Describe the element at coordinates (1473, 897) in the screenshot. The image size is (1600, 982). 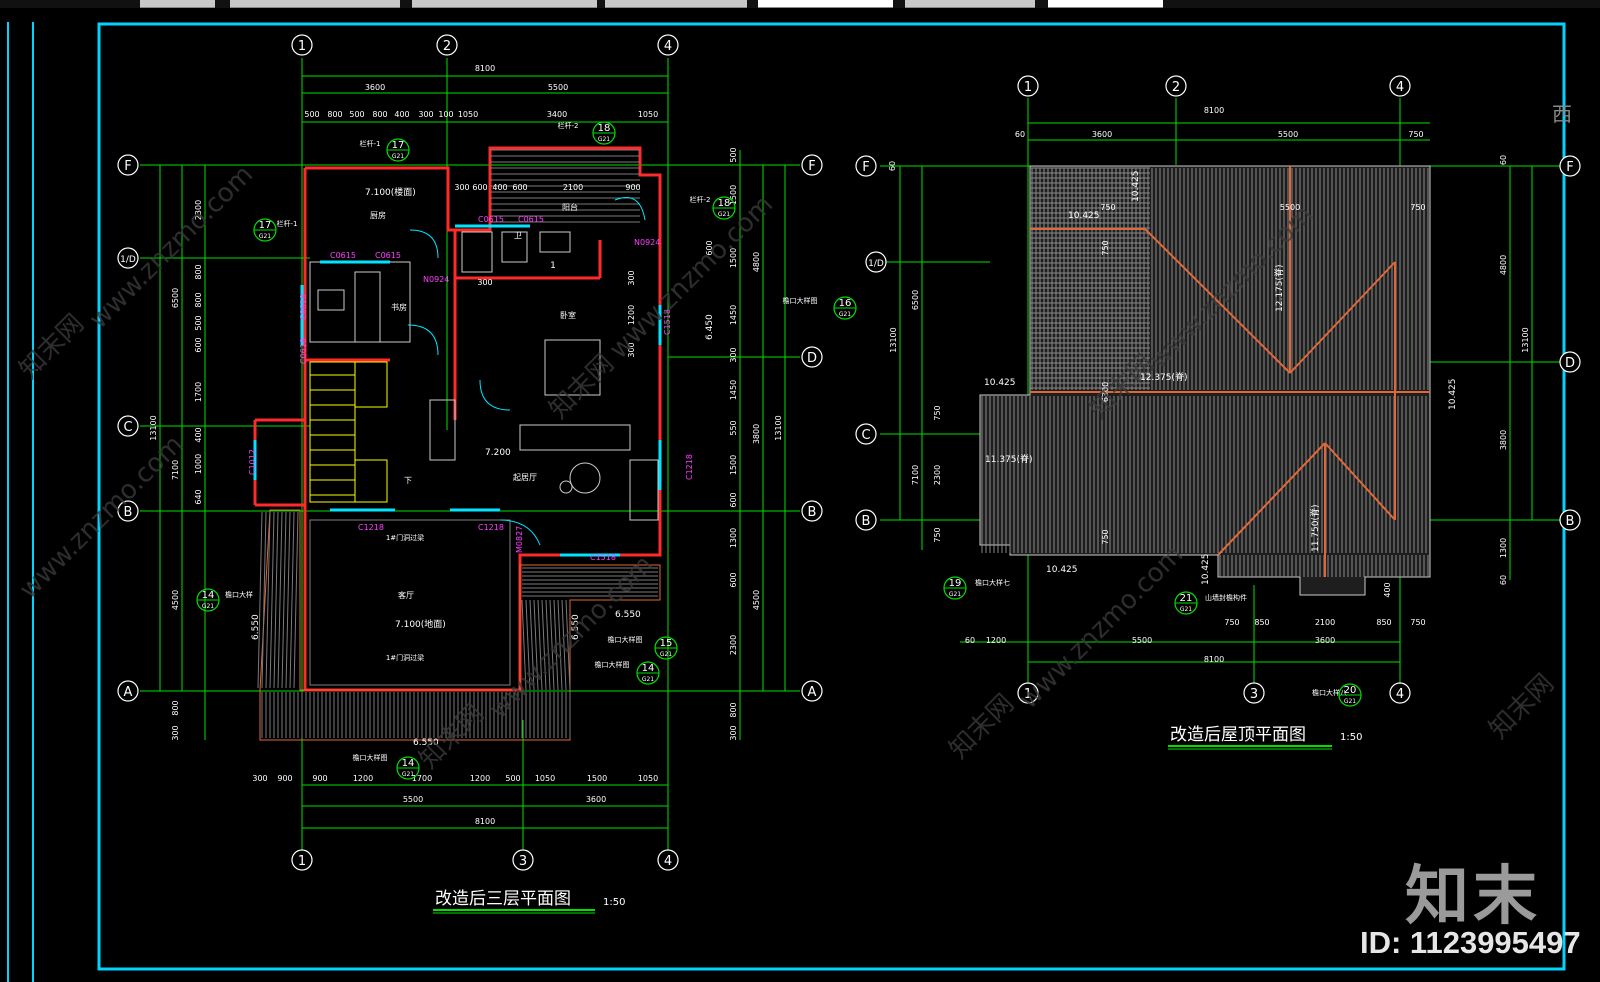
I see `watermark-logo: 知末` at that location.